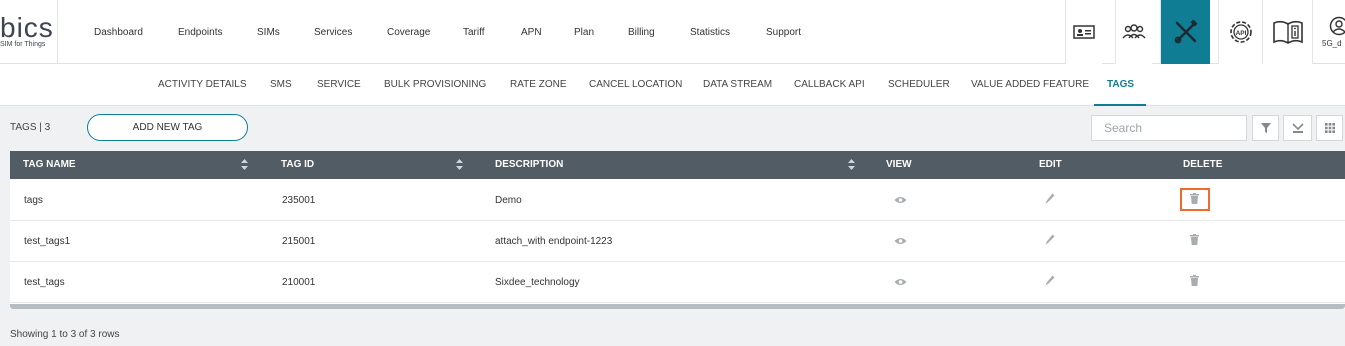 This screenshot has height=346, width=1345. I want to click on horizontal-scrollbar, so click(677, 306).